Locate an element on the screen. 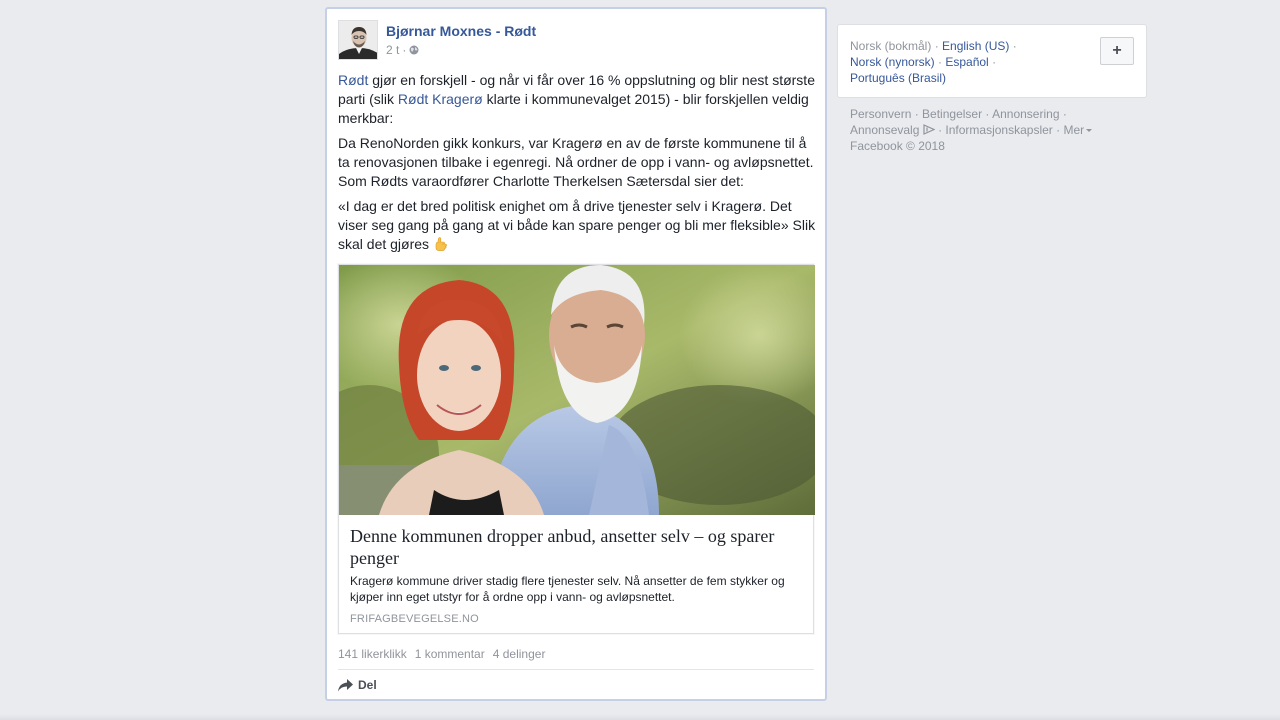 This screenshot has width=1280, height=720. post-header: Bjørnar Moxnes - Rødt 2 t · is located at coordinates (573, 40).